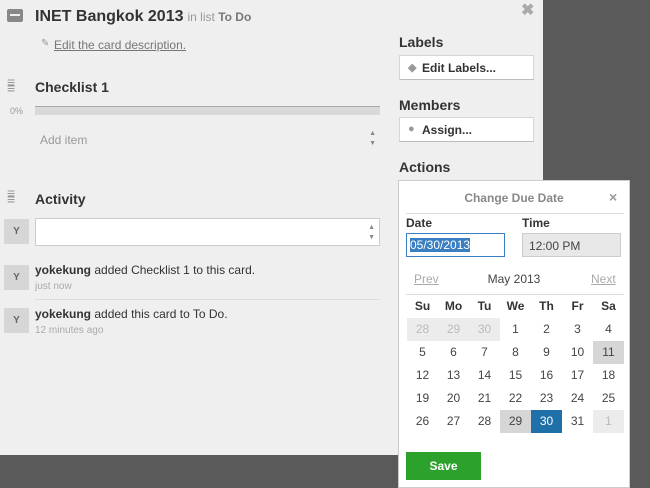 This screenshot has height=488, width=650. Describe the element at coordinates (419, 223) in the screenshot. I see `date-label: Date` at that location.